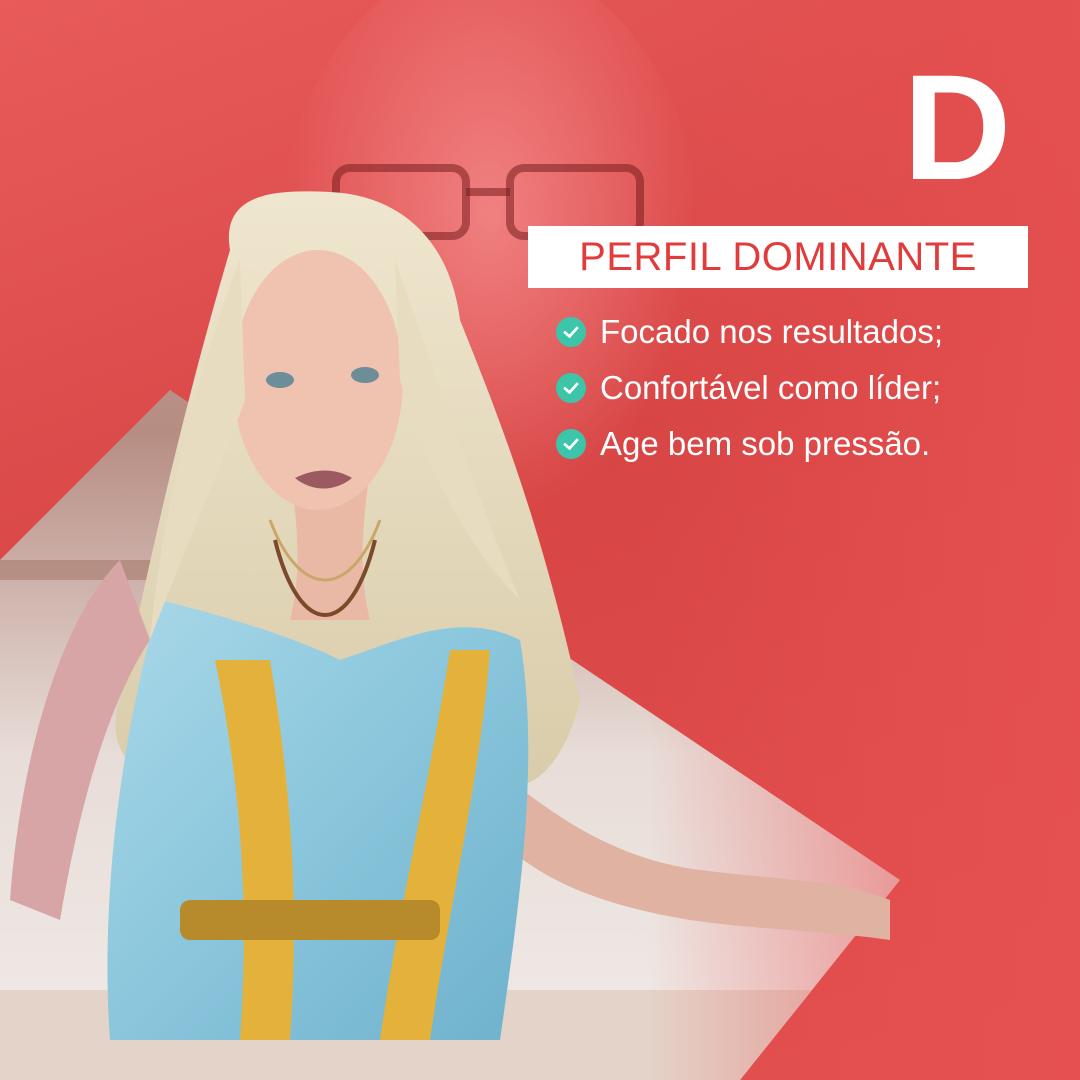 The width and height of the screenshot is (1080, 1080). I want to click on profile-title: PERFIL DOMINANTE, so click(778, 256).